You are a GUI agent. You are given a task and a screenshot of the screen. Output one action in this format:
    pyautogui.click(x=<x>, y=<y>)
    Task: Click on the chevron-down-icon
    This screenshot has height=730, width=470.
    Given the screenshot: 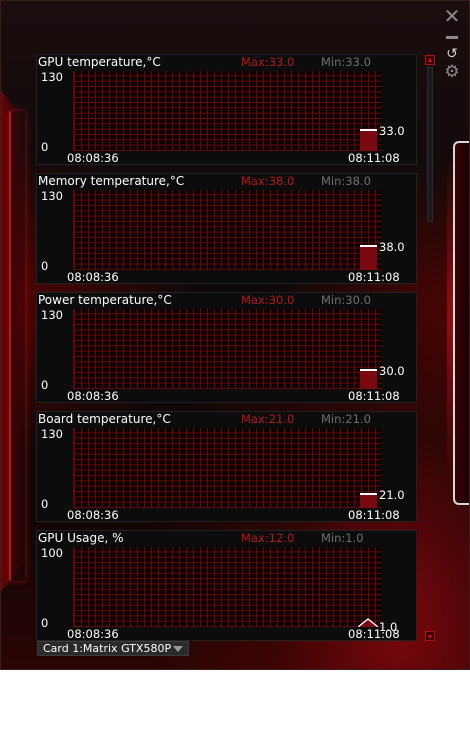 What is the action you would take?
    pyautogui.click(x=178, y=649)
    